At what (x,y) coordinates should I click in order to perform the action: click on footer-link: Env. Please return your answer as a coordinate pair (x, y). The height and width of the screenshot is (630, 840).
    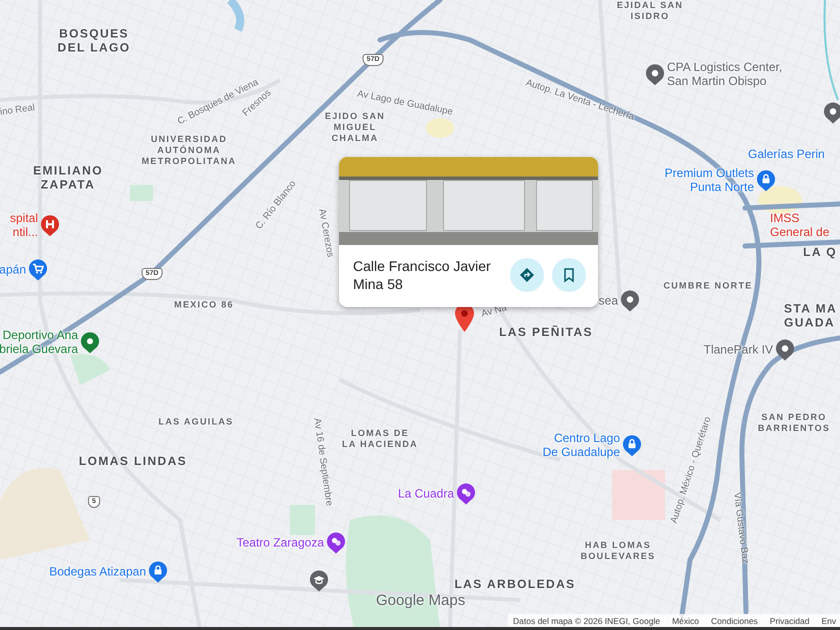
    Looking at the image, I should click on (828, 621).